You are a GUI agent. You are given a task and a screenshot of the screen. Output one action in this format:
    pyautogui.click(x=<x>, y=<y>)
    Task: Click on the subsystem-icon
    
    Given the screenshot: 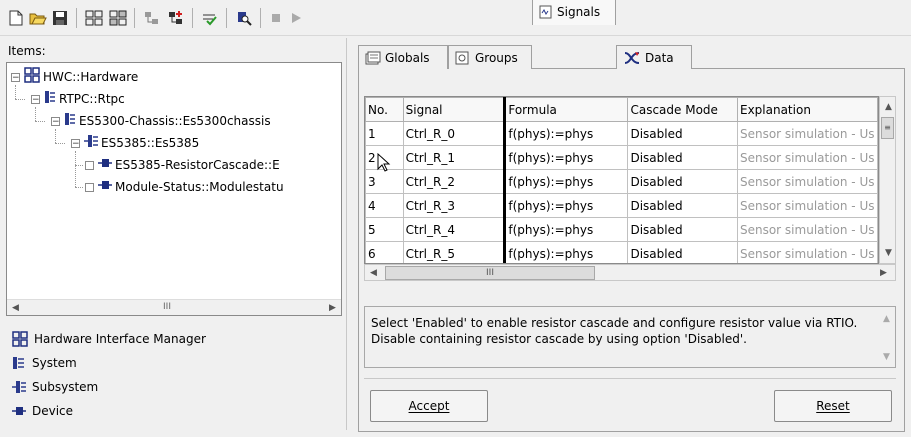 What is the action you would take?
    pyautogui.click(x=91, y=143)
    